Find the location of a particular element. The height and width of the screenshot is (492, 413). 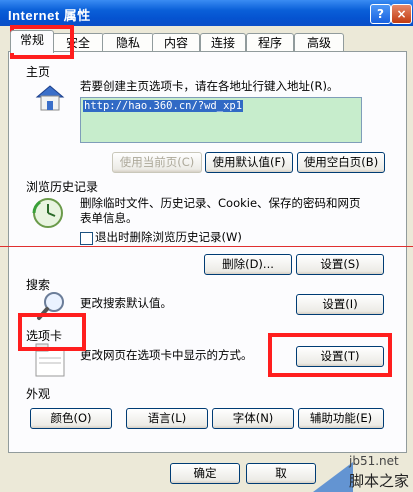

delete-on-exit-checkbox is located at coordinates (86, 238).